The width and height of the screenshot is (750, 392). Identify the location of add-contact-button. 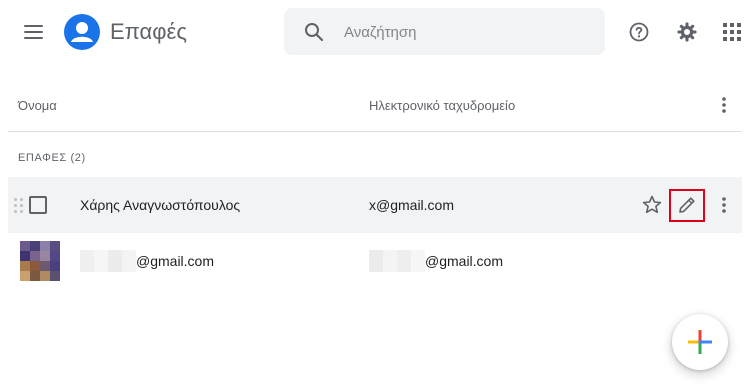
(700, 342).